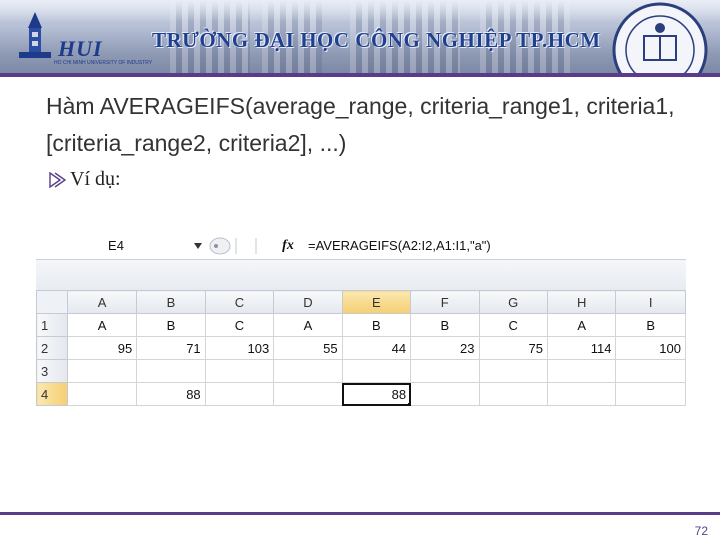 The height and width of the screenshot is (540, 720). I want to click on cell: 23, so click(445, 348).